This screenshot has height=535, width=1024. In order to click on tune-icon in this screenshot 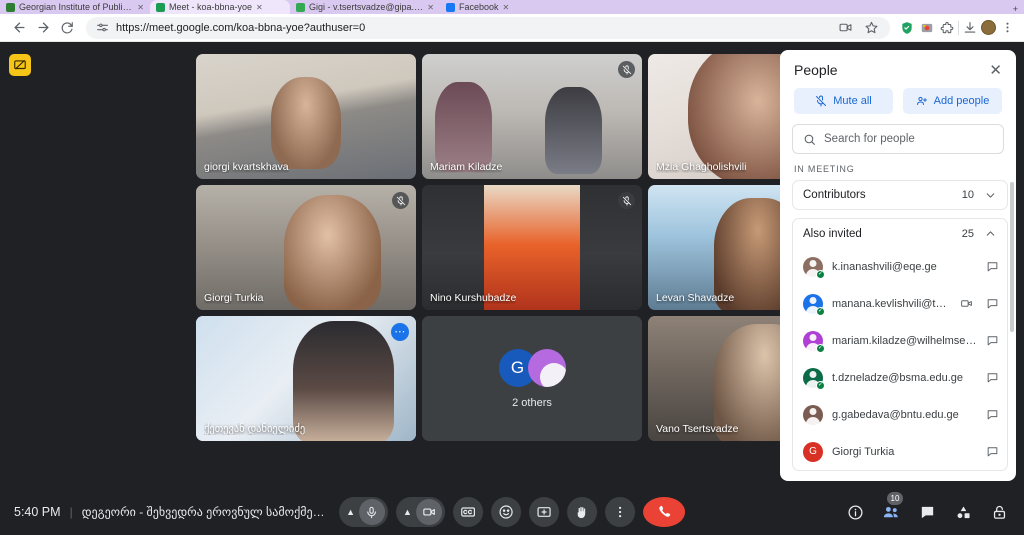, I will do `click(102, 27)`.